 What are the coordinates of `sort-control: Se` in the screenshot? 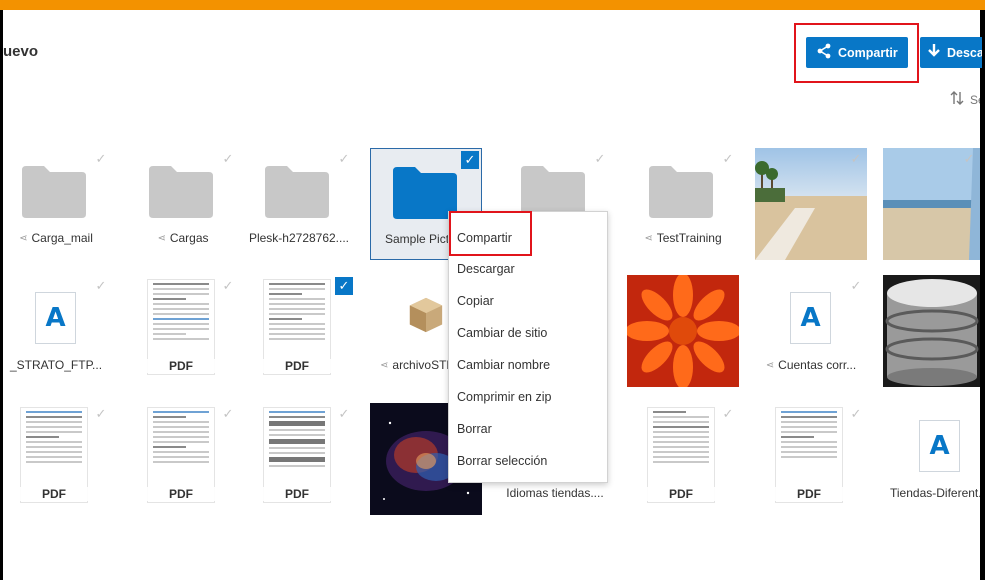 It's located at (965, 99).